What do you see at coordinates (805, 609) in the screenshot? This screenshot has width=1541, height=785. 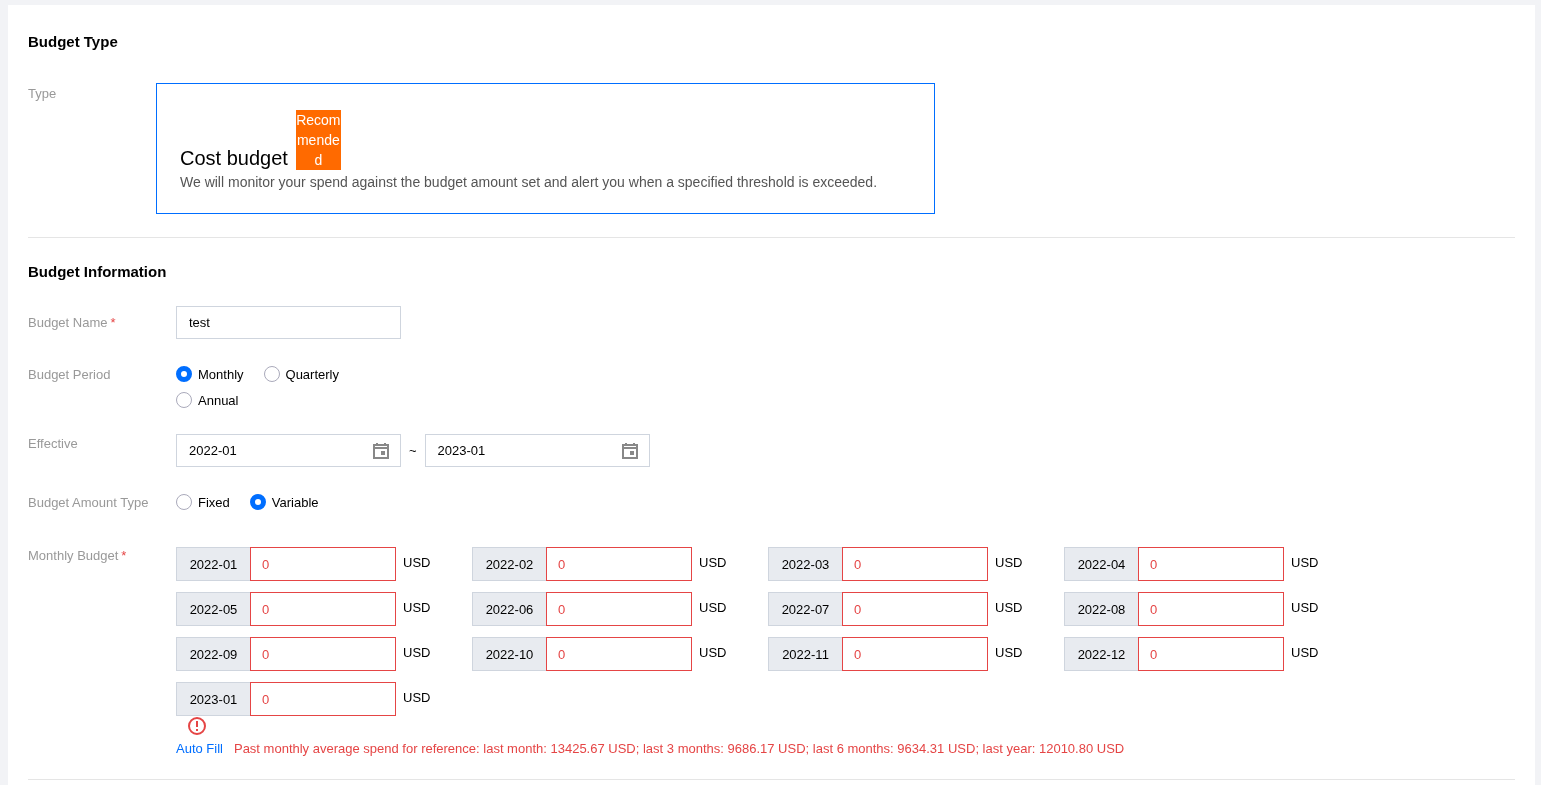 I see `month-label: 2022-07` at bounding box center [805, 609].